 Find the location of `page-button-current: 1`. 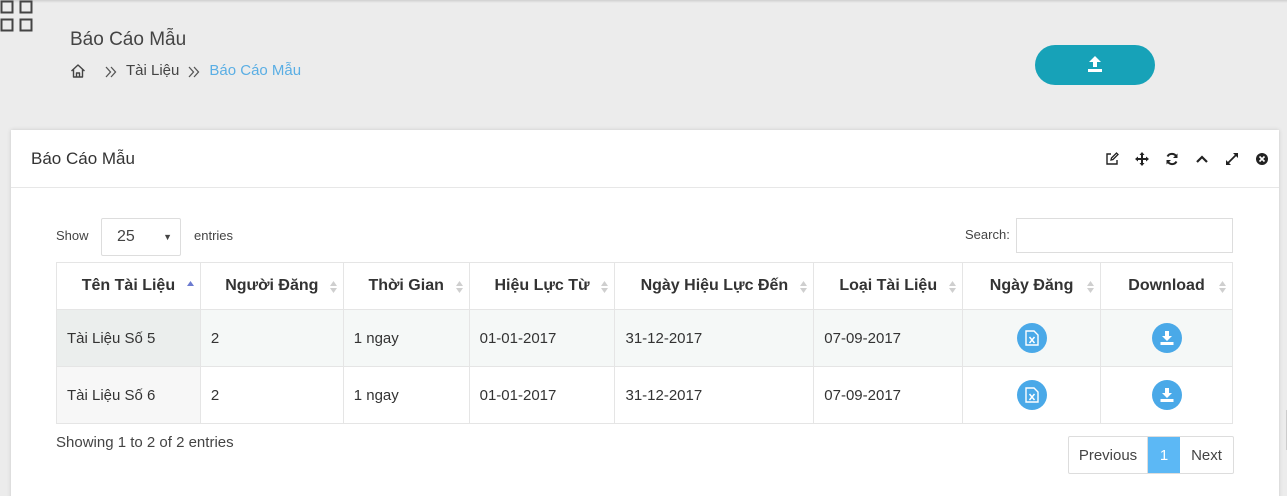

page-button-current: 1 is located at coordinates (1164, 455).